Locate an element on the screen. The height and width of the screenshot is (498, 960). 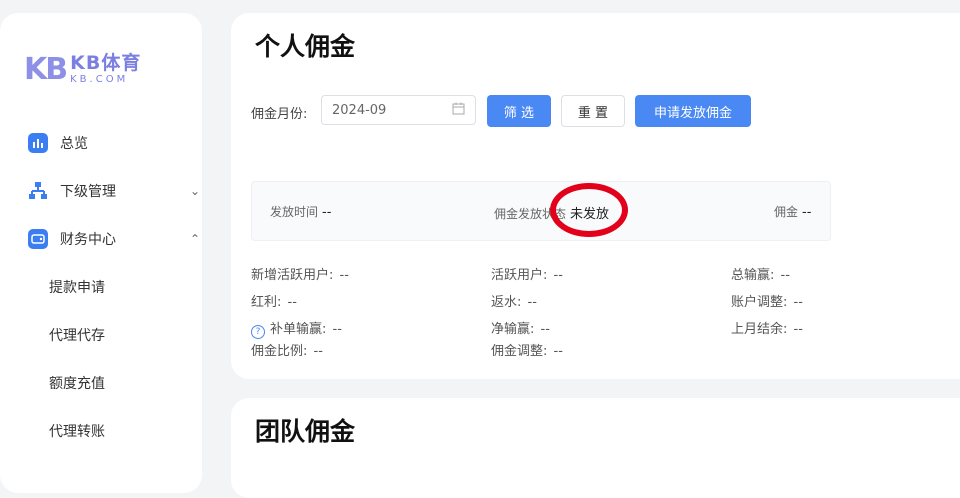
section-title: 团队佣金 is located at coordinates (305, 431).